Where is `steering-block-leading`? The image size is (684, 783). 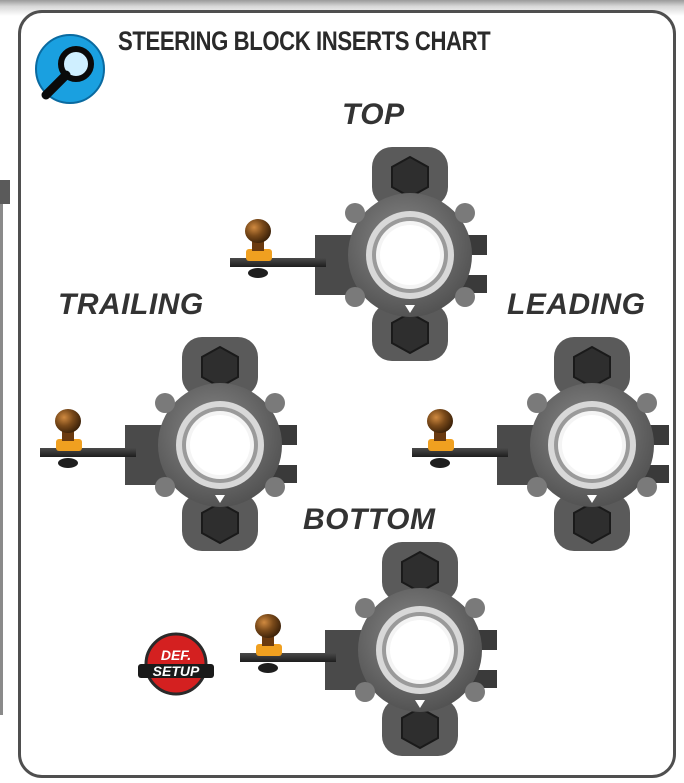
steering-block-leading is located at coordinates (540, 444).